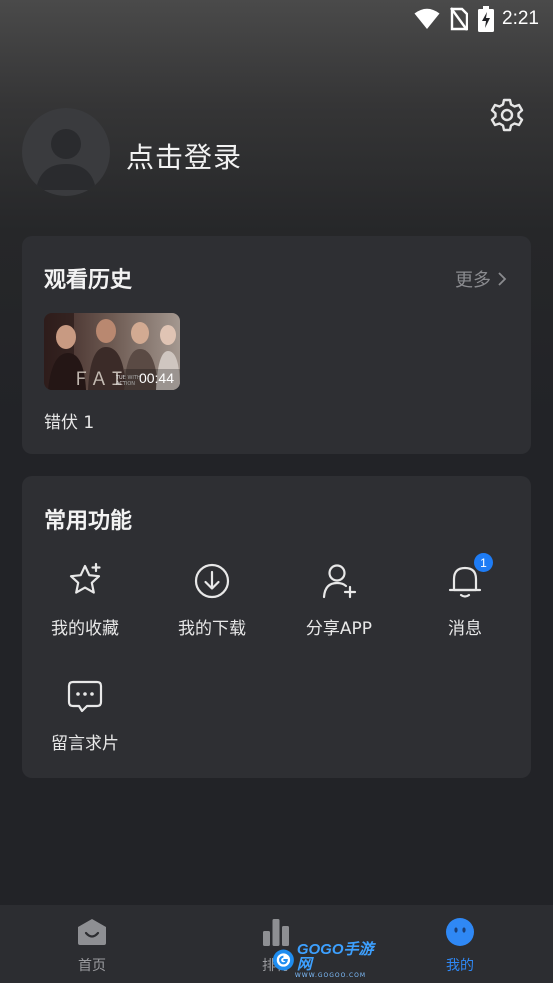  What do you see at coordinates (502, 279) in the screenshot?
I see `chevron-right-icon` at bounding box center [502, 279].